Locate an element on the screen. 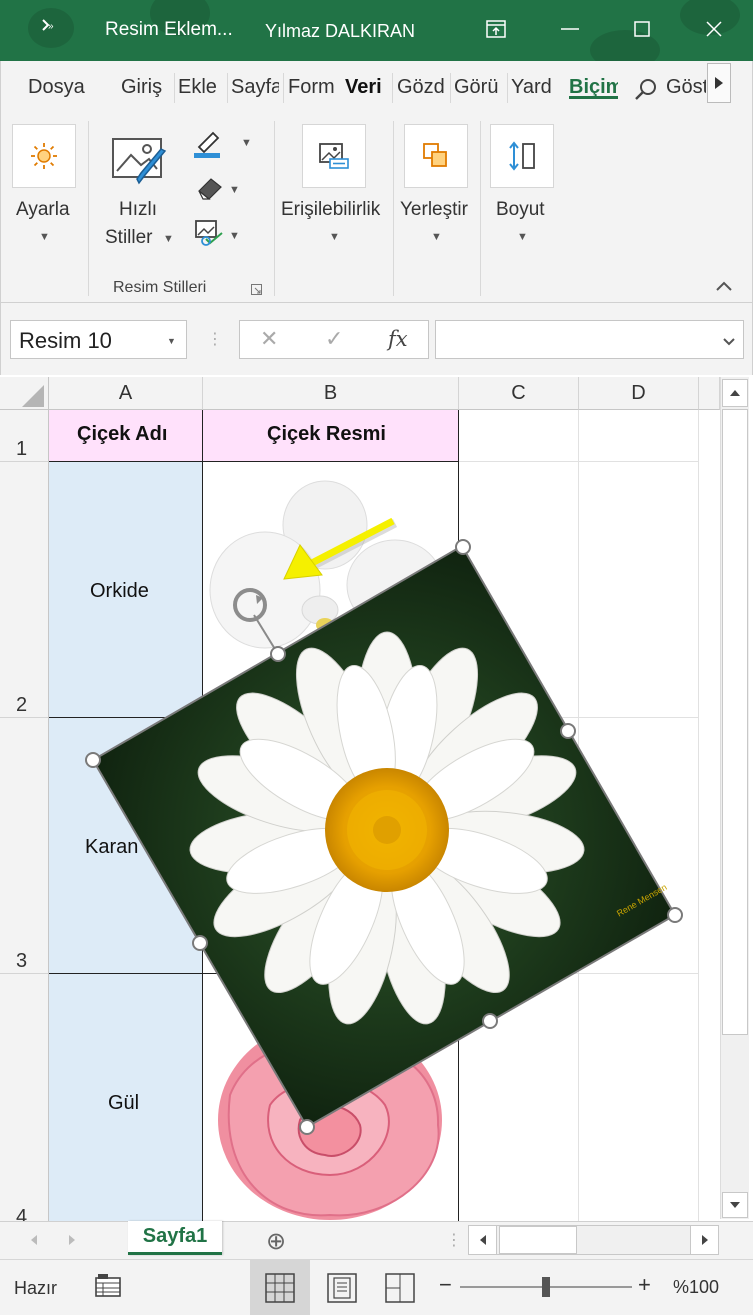  yerlestir-label: Yerleştir is located at coordinates (434, 210).